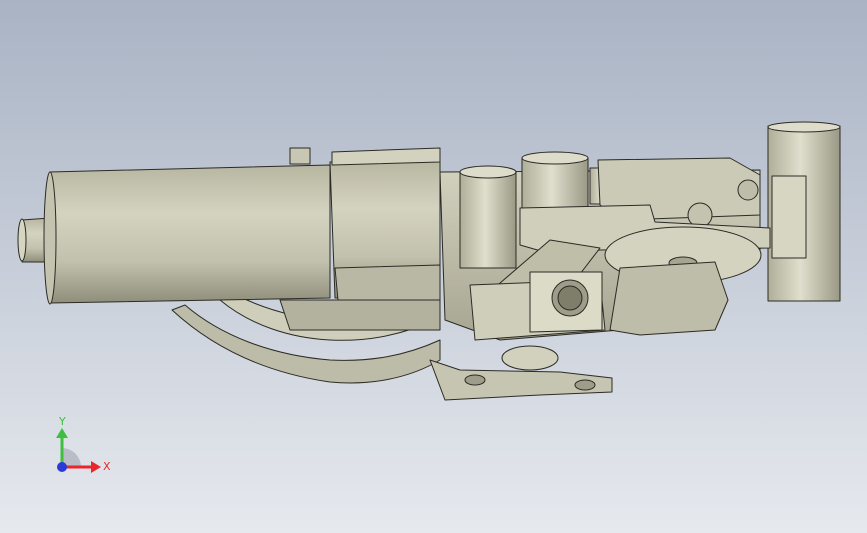 The height and width of the screenshot is (533, 867). I want to click on gearbox-cylinder-left-top, so click(488, 172).